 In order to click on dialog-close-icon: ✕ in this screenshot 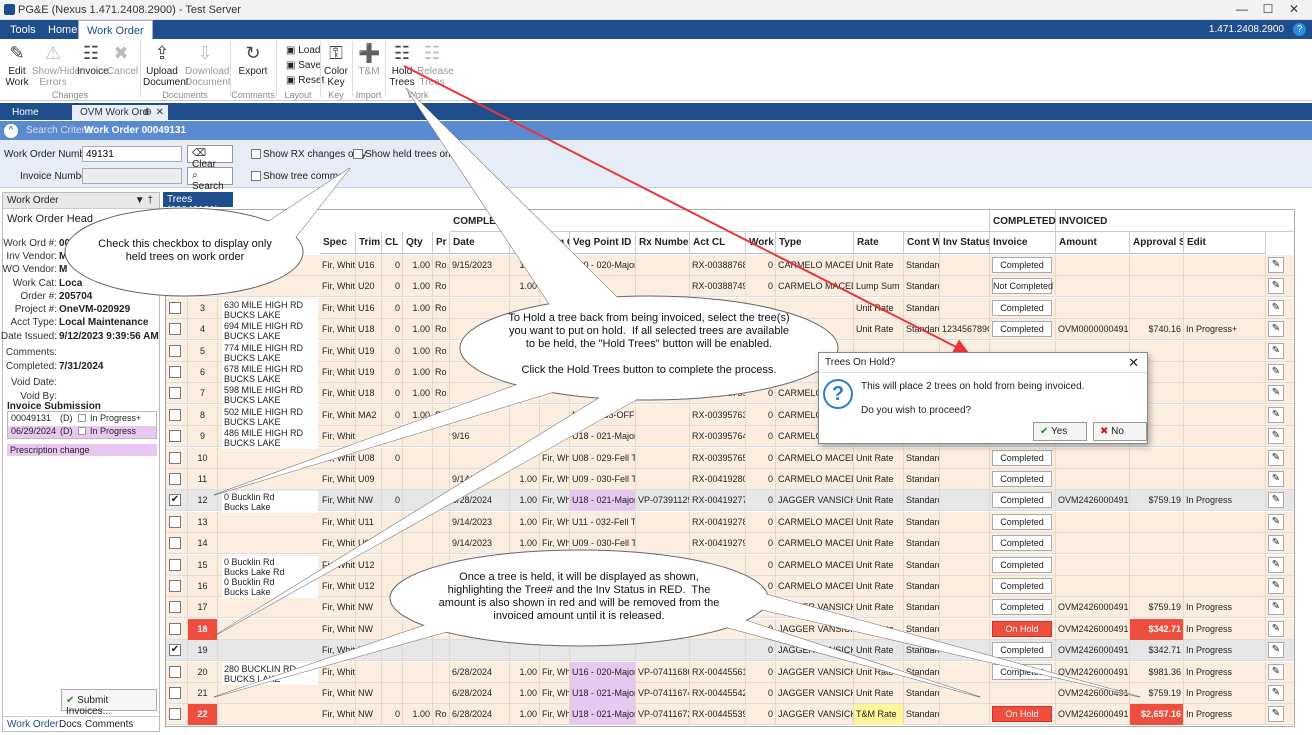, I will do `click(1133, 363)`.